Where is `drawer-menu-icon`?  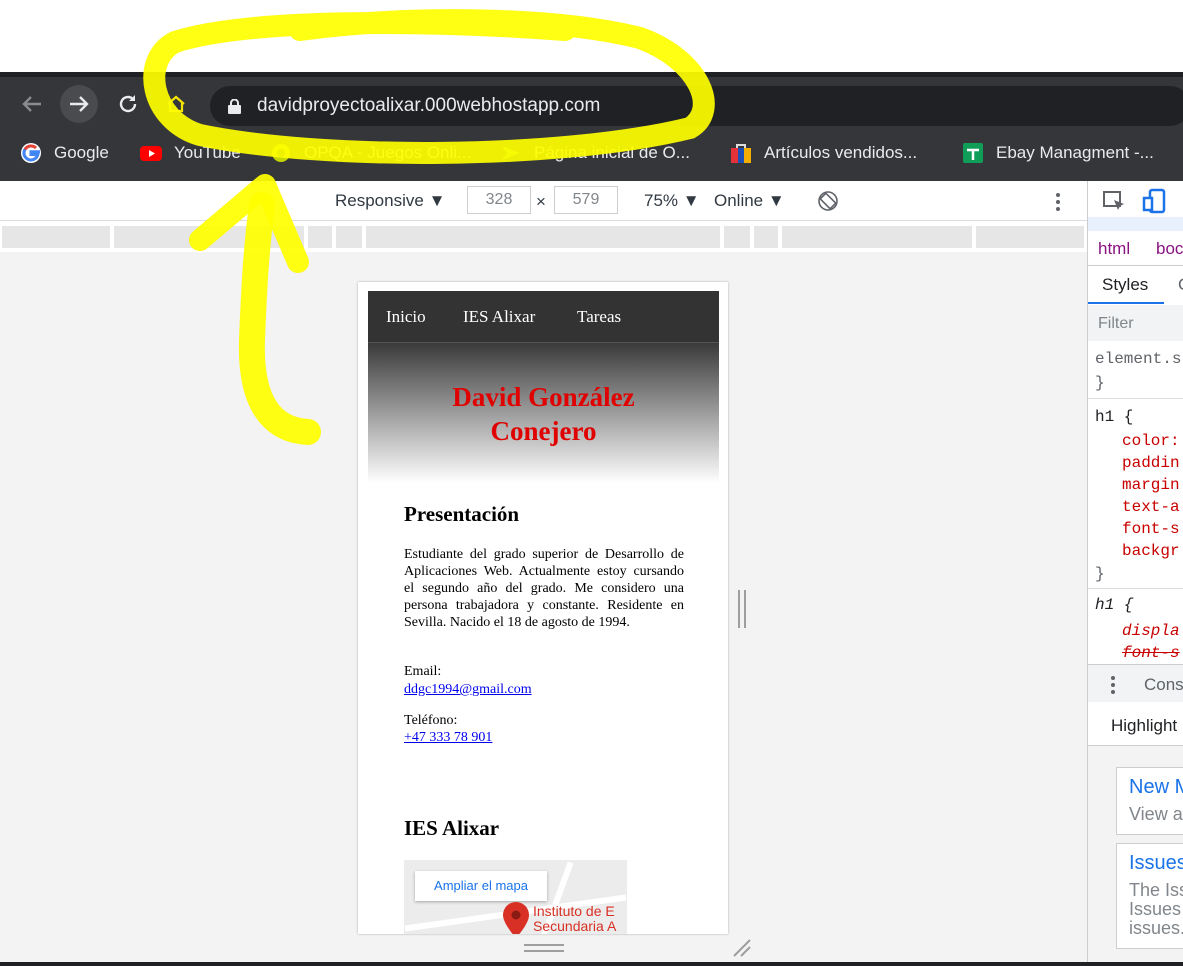
drawer-menu-icon is located at coordinates (1113, 685).